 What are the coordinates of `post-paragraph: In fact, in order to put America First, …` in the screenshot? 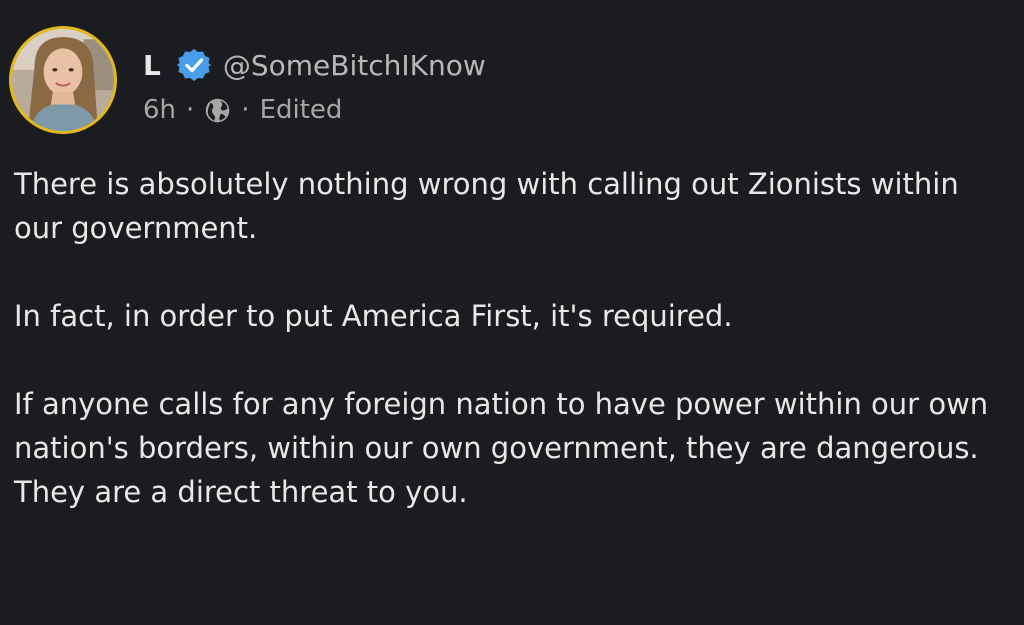 It's located at (373, 316).